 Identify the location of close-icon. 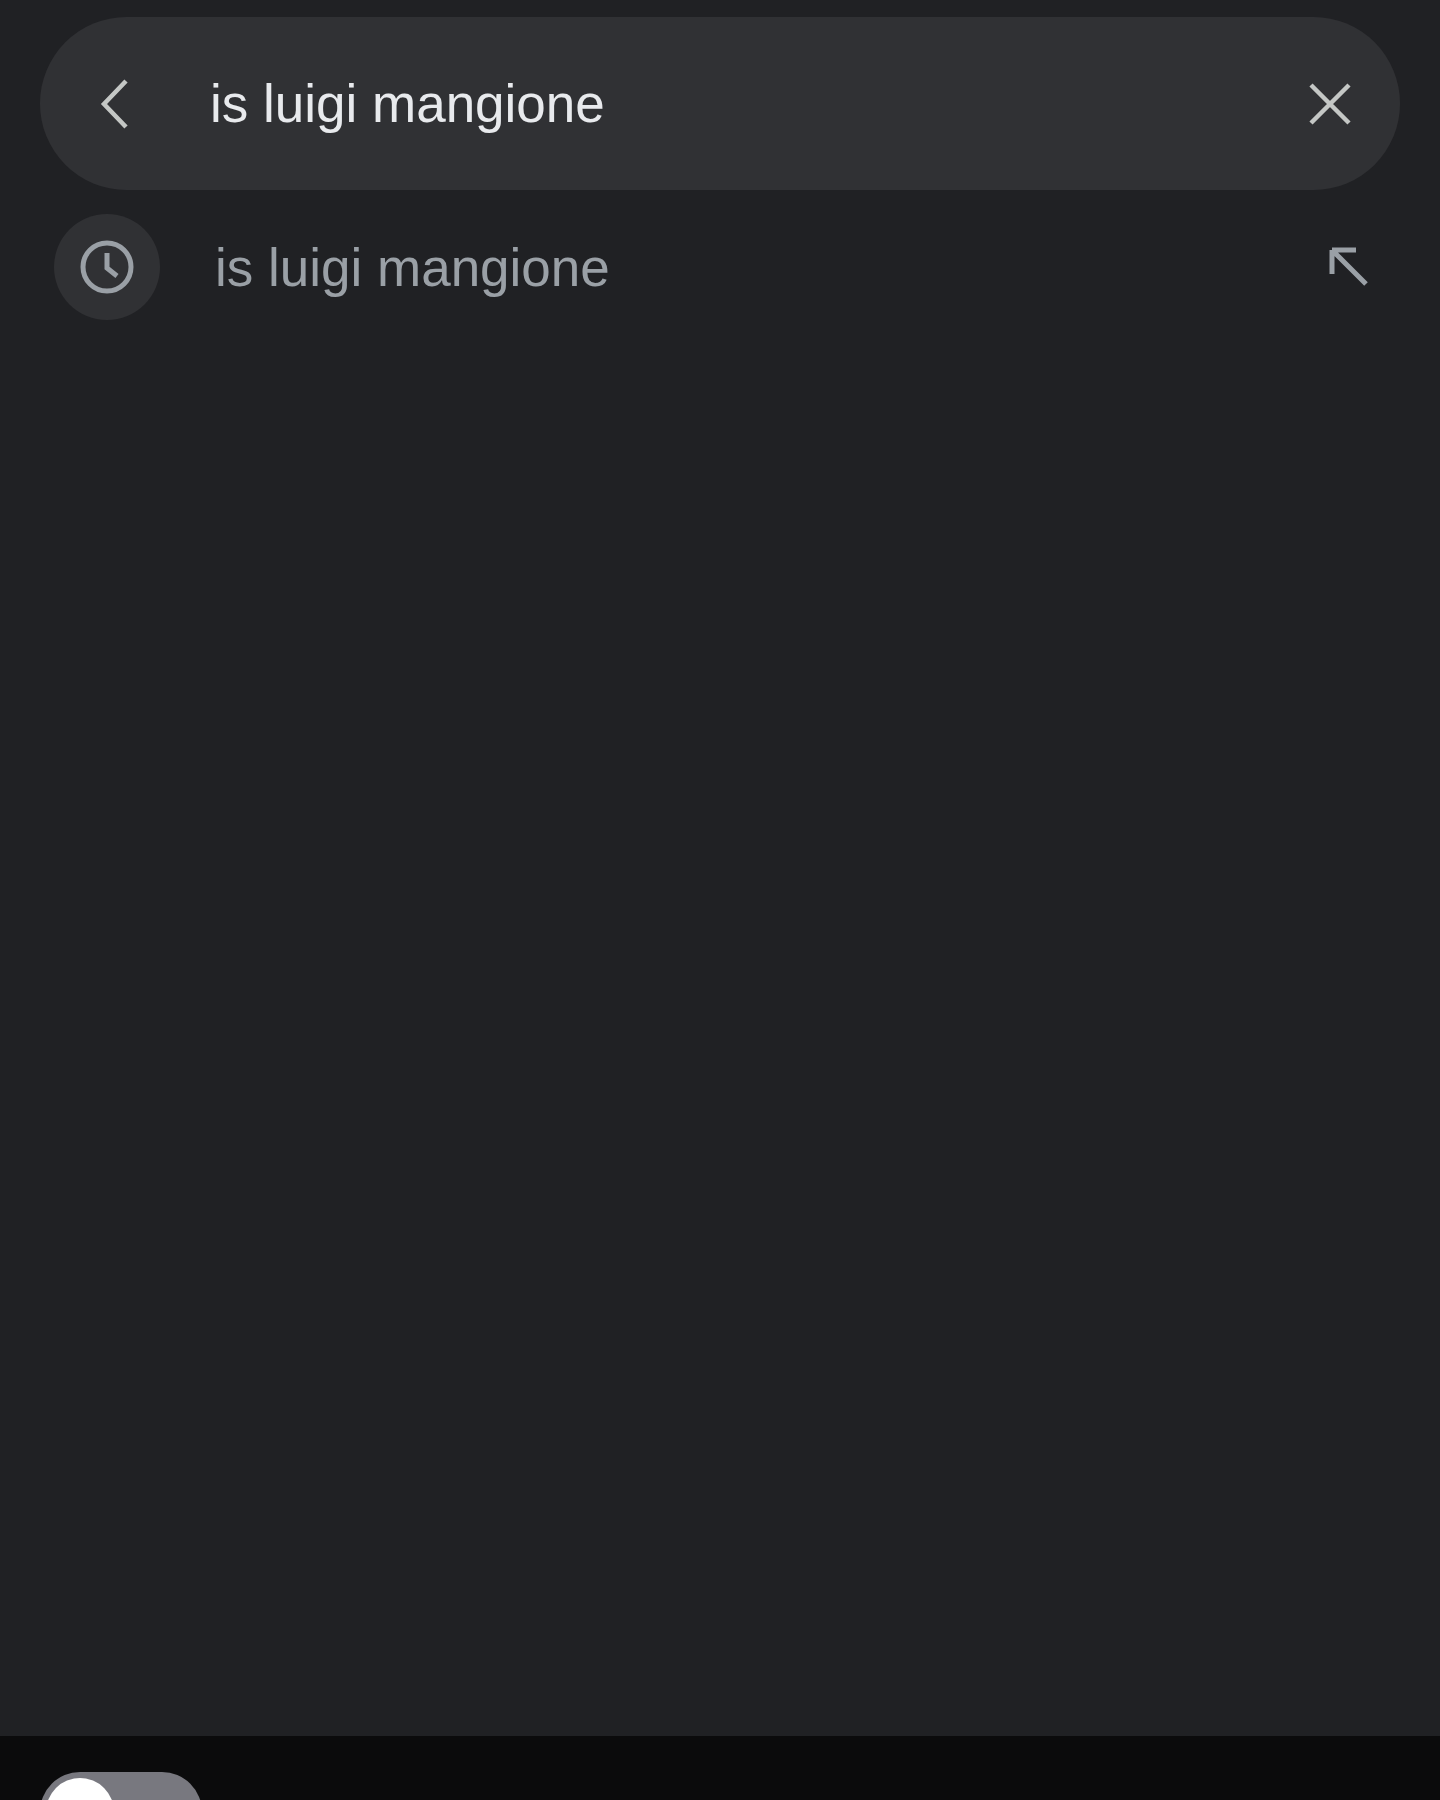
(1330, 103).